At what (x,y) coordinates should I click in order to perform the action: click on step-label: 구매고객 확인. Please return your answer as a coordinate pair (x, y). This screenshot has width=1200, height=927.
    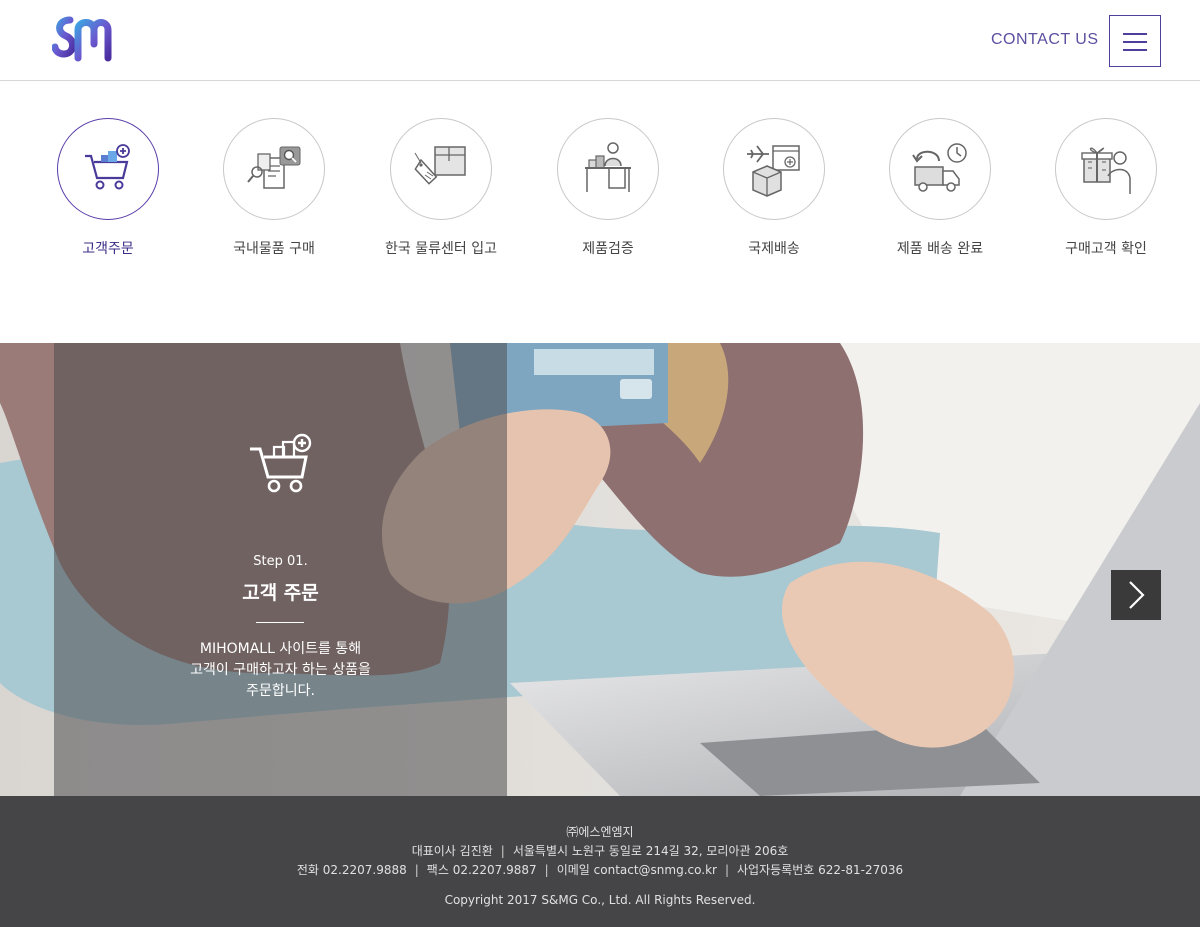
    Looking at the image, I should click on (1106, 249).